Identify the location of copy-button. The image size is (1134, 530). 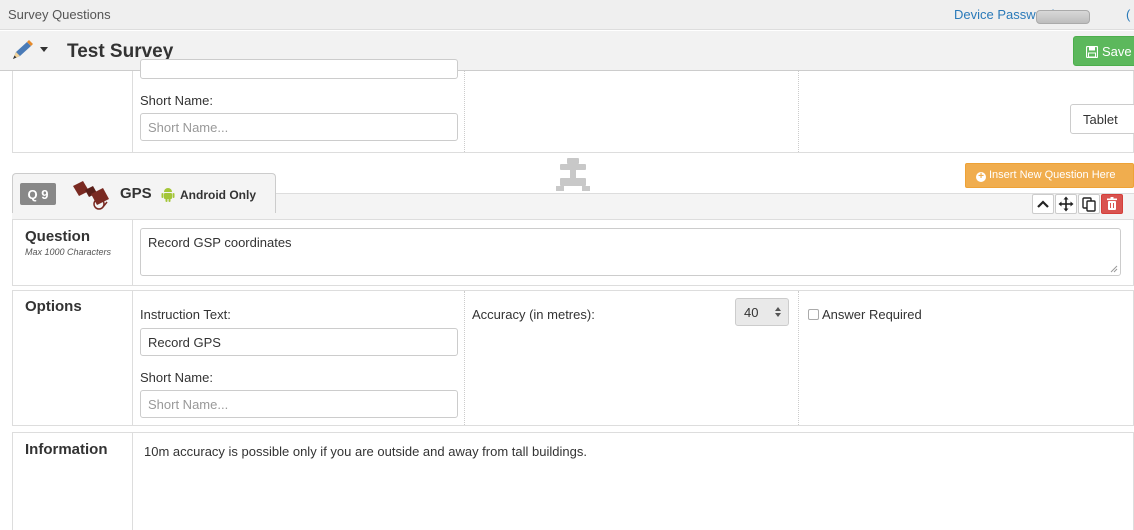
(1089, 204).